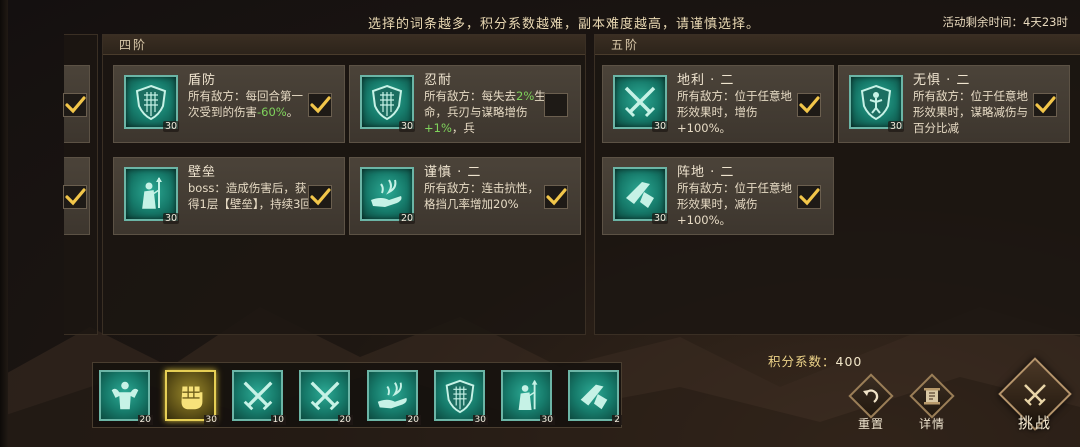 The width and height of the screenshot is (1080, 447). What do you see at coordinates (734, 204) in the screenshot?
I see `card-description: 所有敌方：位于任意地形效果时，减伤+100%。` at bounding box center [734, 204].